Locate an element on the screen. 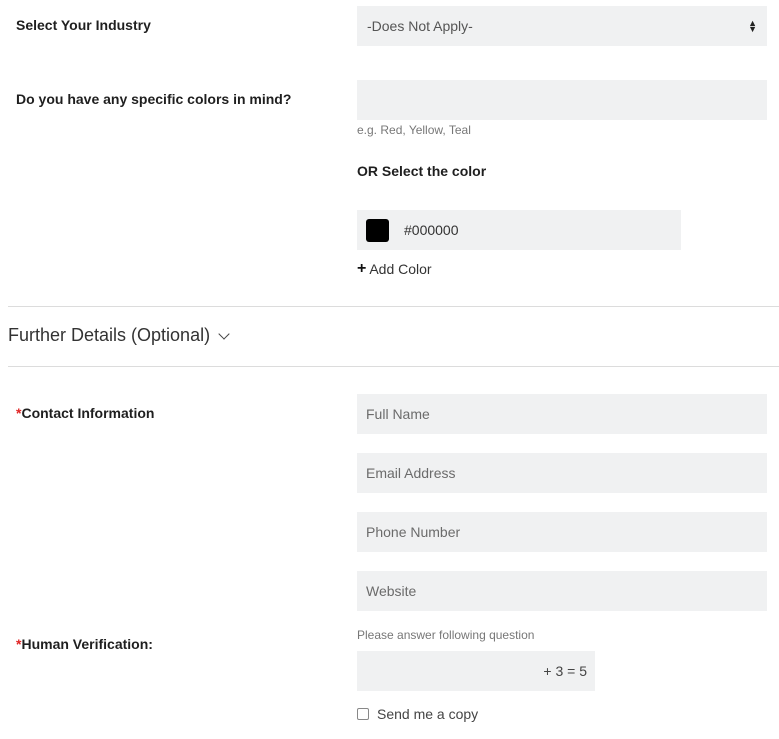 The image size is (779, 739). chevron-down-icon is located at coordinates (224, 333).